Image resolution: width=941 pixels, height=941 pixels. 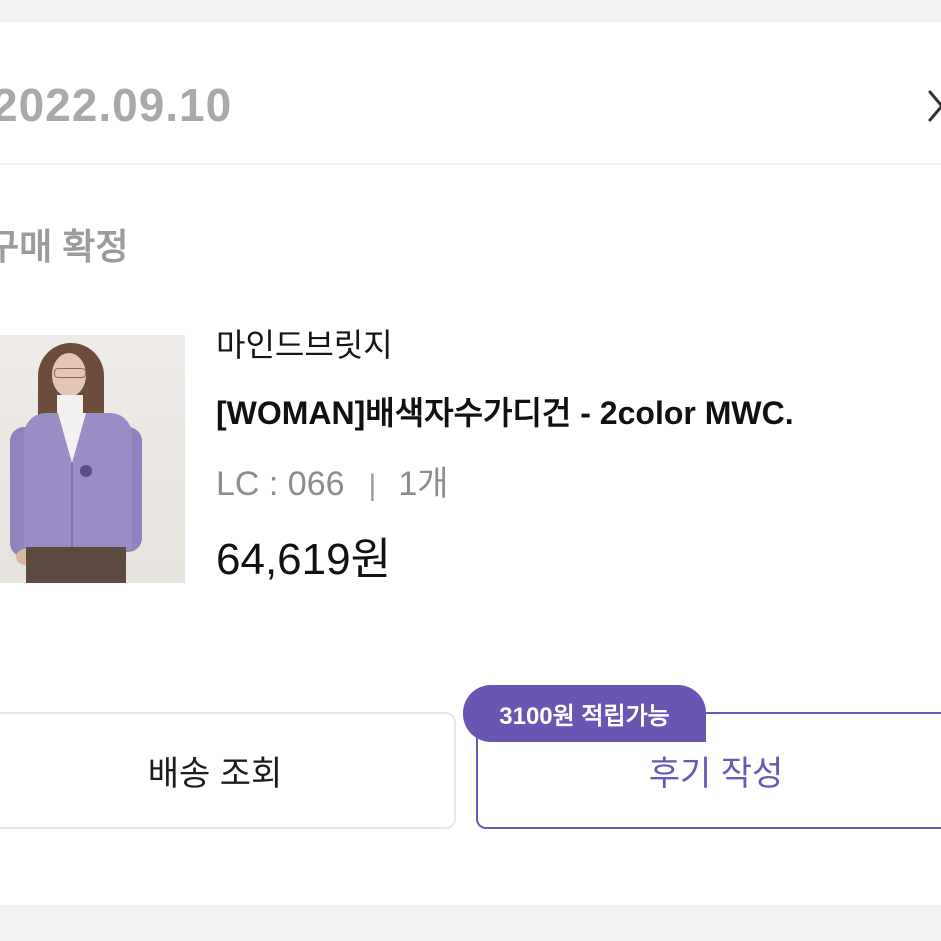 What do you see at coordinates (64, 246) in the screenshot?
I see `order-status: 구매 확정` at bounding box center [64, 246].